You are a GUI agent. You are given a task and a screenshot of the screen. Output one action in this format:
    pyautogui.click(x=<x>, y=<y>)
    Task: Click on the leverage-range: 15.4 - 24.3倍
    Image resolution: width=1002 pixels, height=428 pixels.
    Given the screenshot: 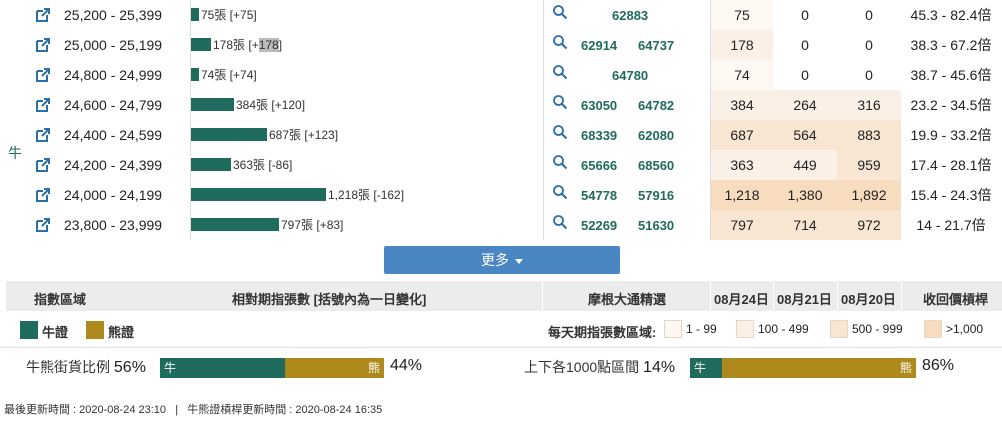 What is the action you would take?
    pyautogui.click(x=951, y=195)
    